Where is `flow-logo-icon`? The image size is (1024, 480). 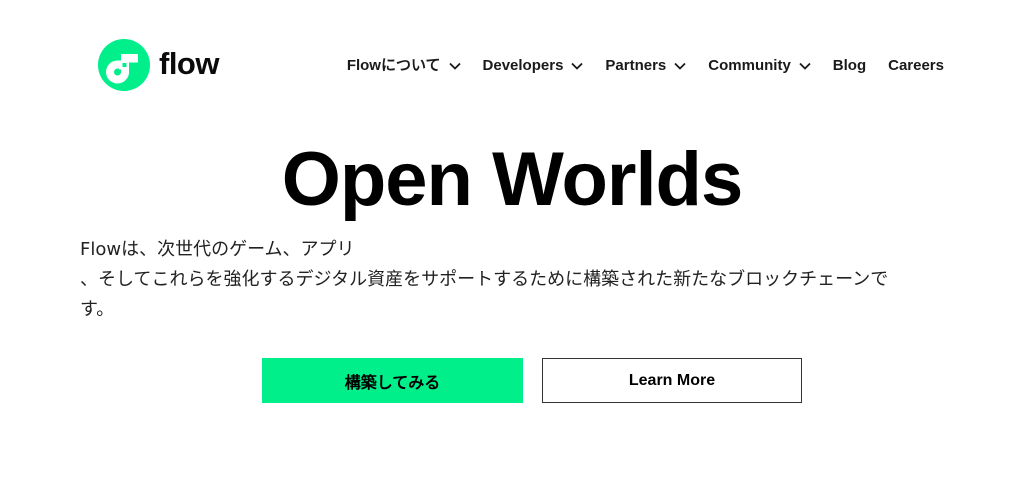
flow-logo-icon is located at coordinates (124, 65).